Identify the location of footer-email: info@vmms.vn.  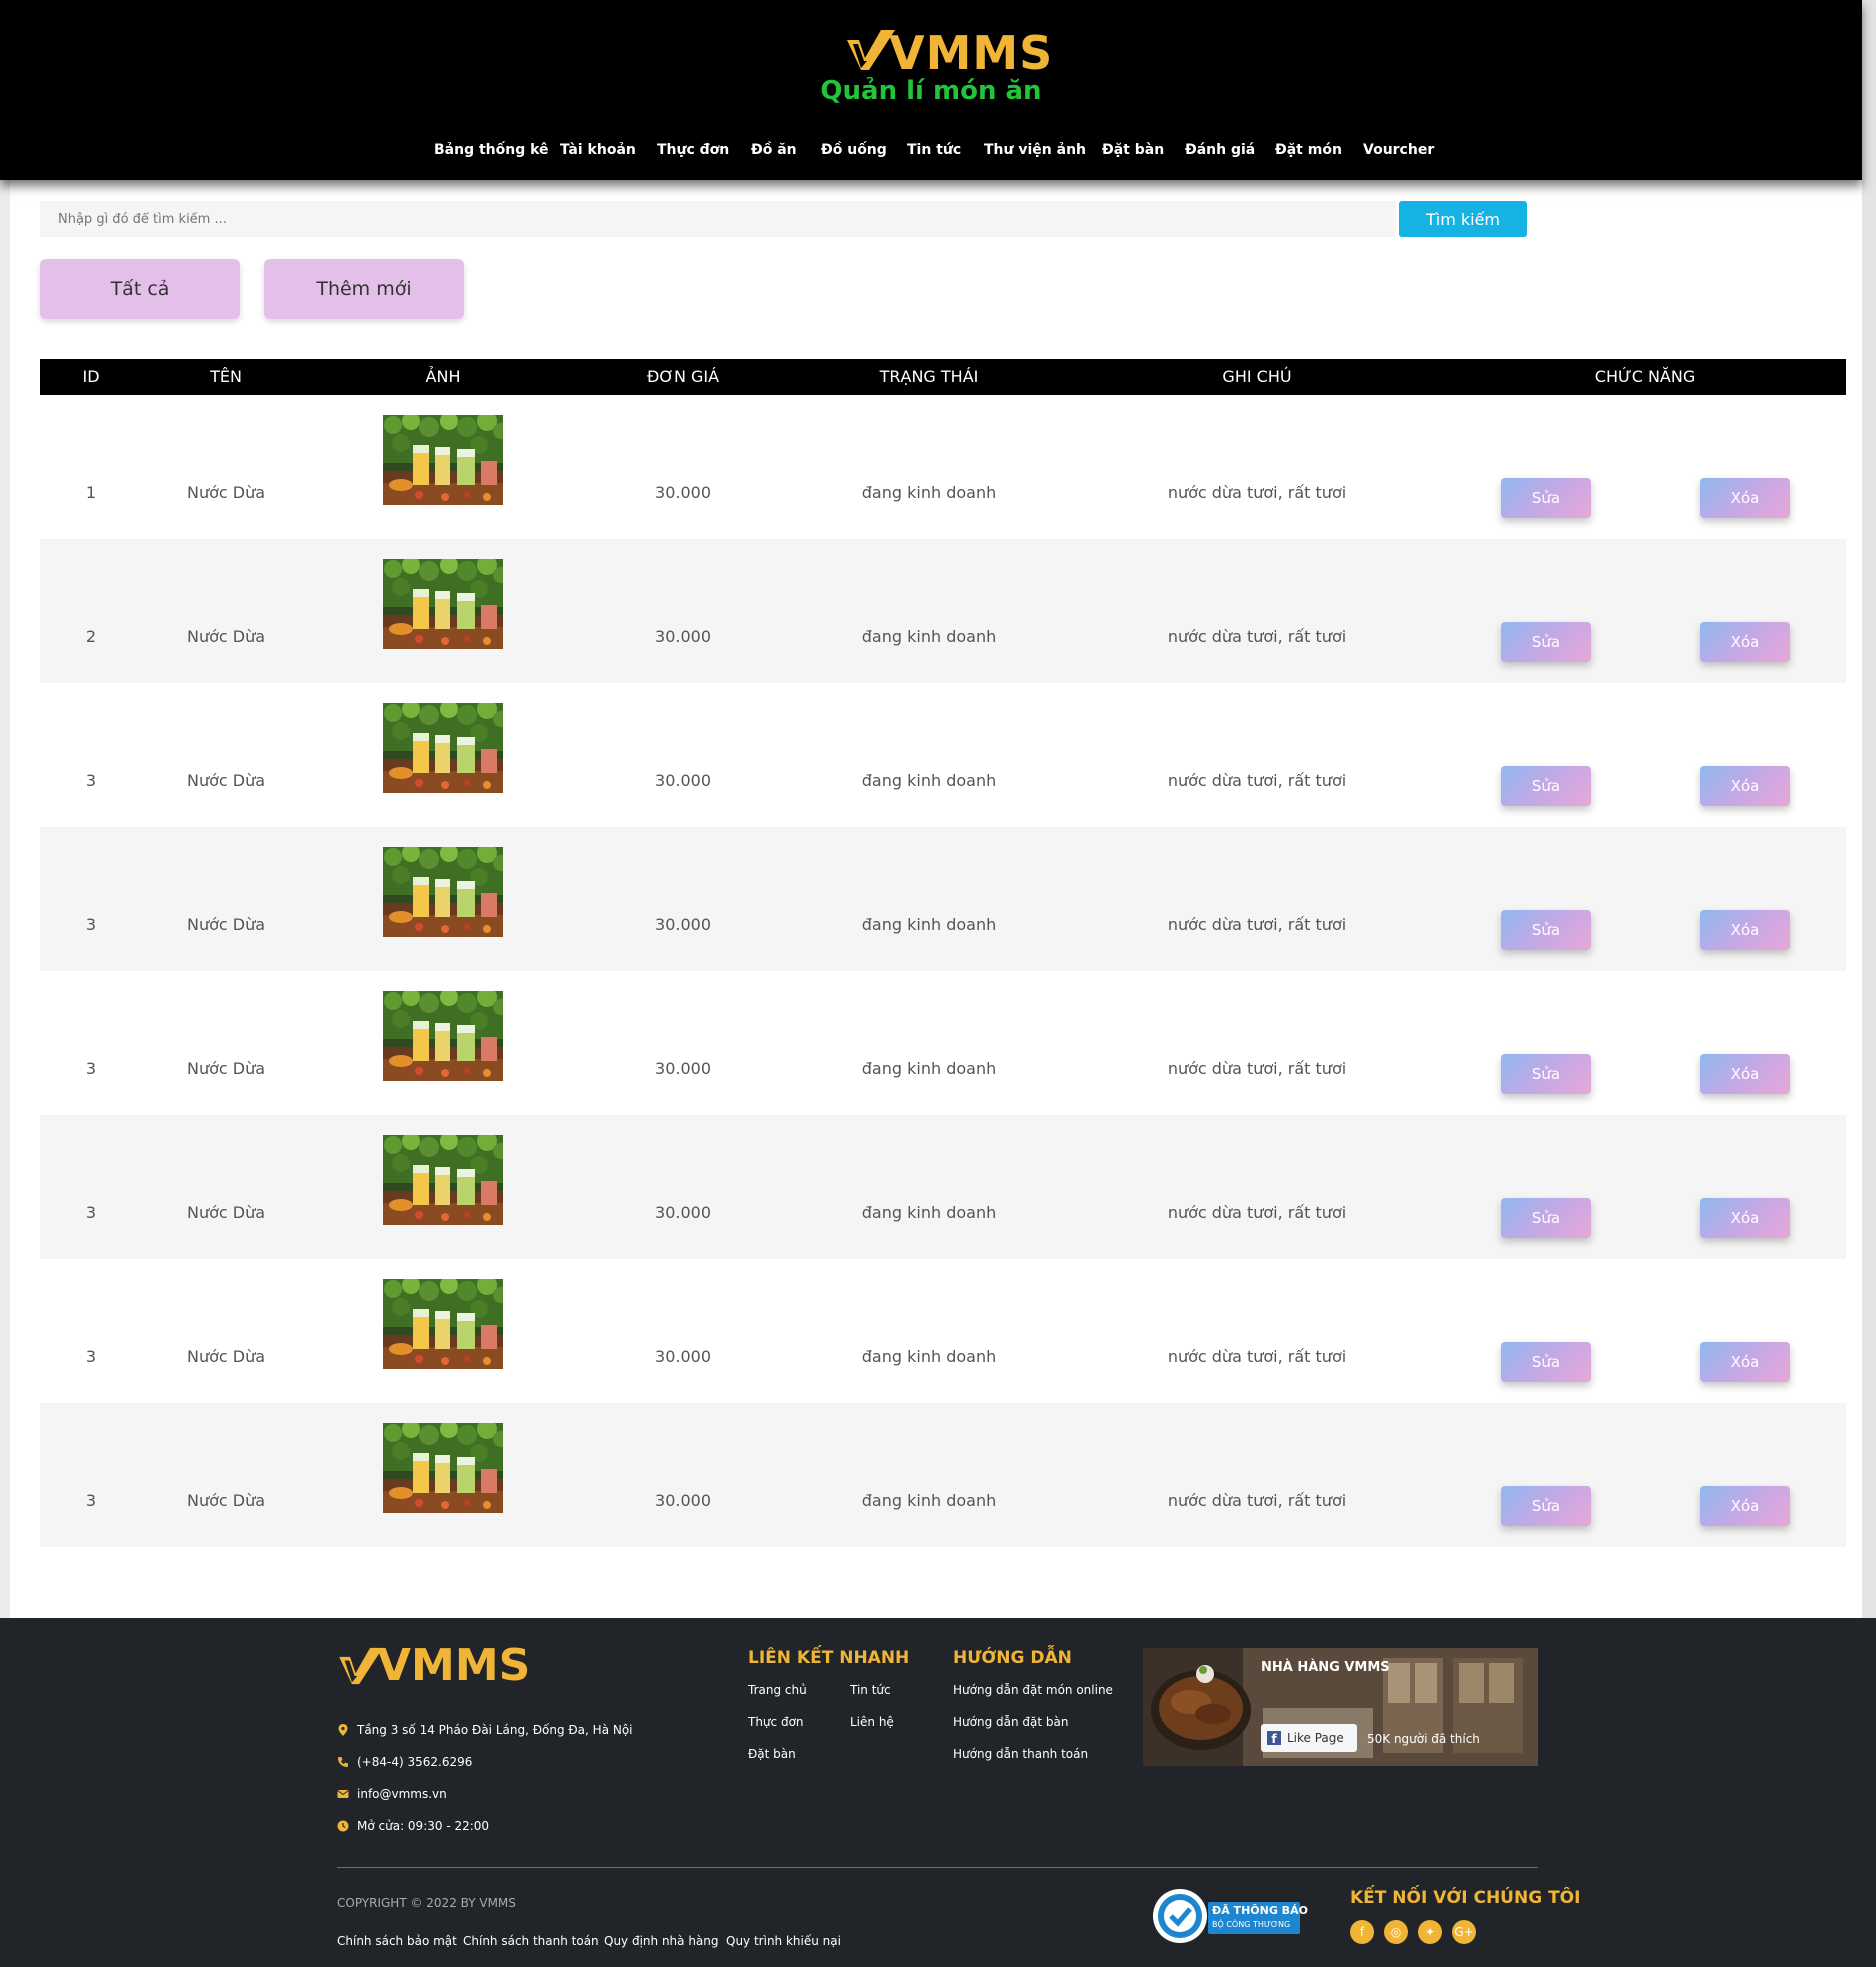
(402, 1794).